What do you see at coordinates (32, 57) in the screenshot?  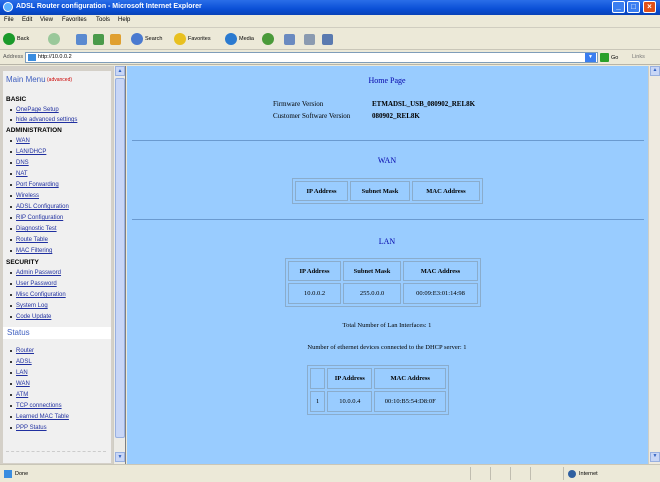 I see `page-icon` at bounding box center [32, 57].